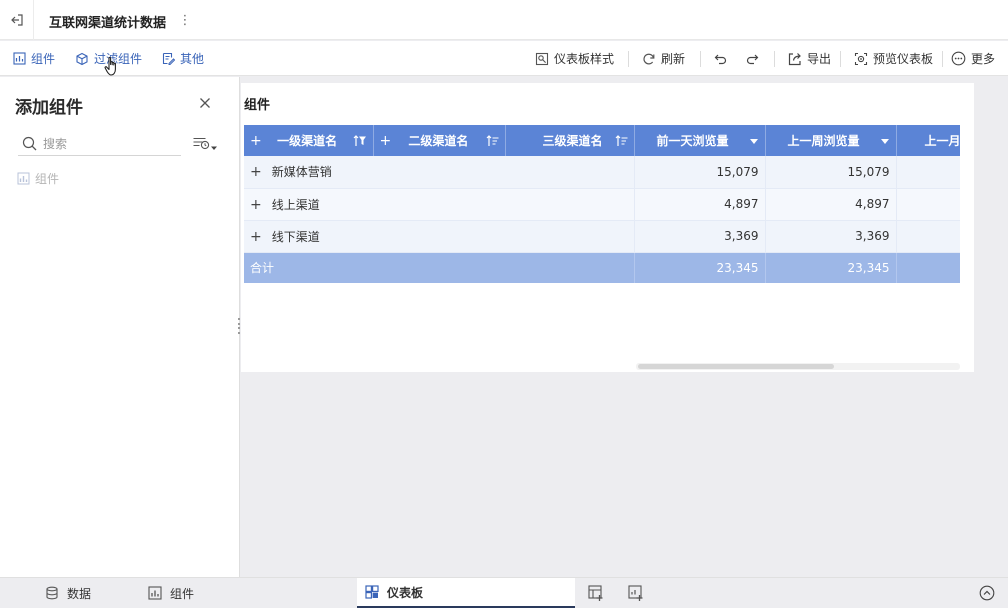  What do you see at coordinates (439, 236) in the screenshot?
I see `row-name-cell: + 线下渠道` at bounding box center [439, 236].